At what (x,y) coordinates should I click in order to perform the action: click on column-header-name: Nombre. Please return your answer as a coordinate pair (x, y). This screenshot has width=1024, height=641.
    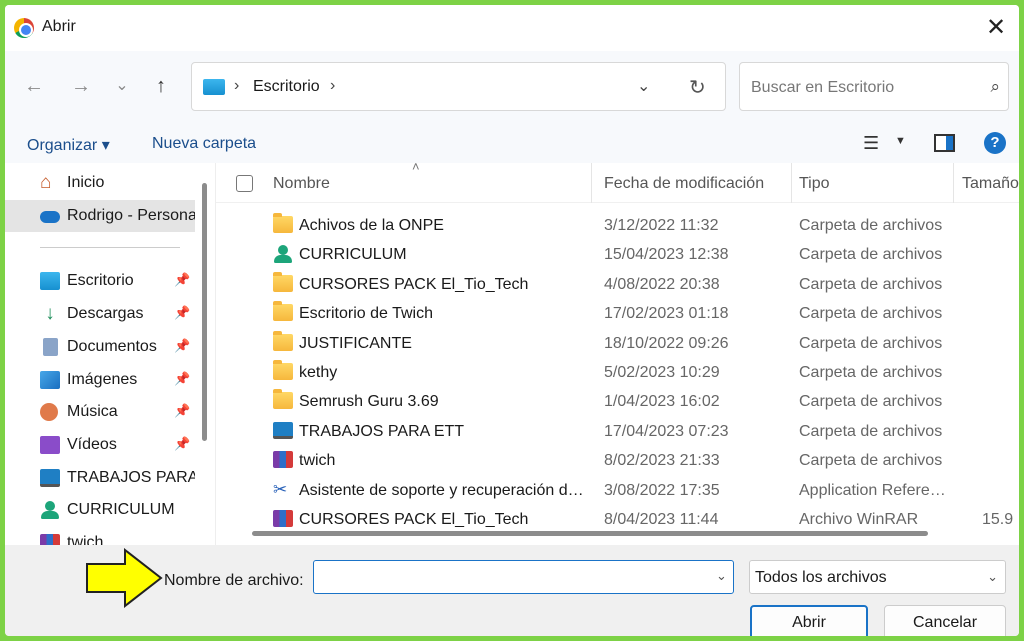
    Looking at the image, I should click on (301, 184).